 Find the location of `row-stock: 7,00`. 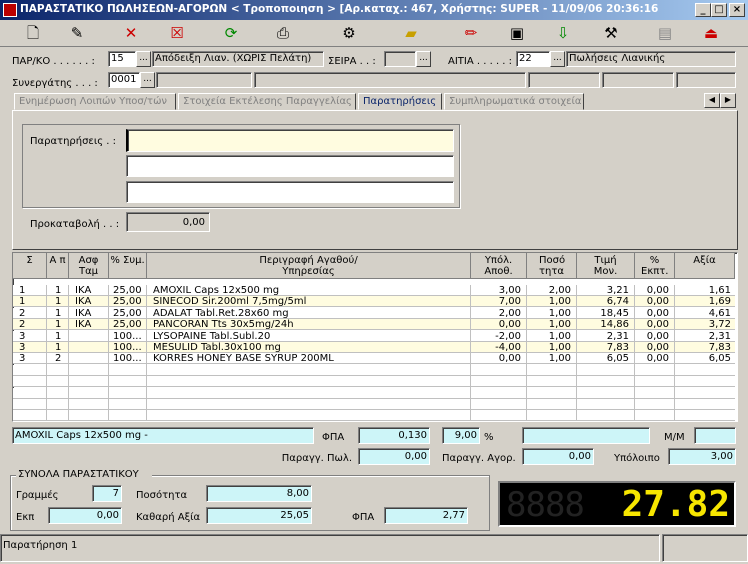

row-stock: 7,00 is located at coordinates (509, 302).